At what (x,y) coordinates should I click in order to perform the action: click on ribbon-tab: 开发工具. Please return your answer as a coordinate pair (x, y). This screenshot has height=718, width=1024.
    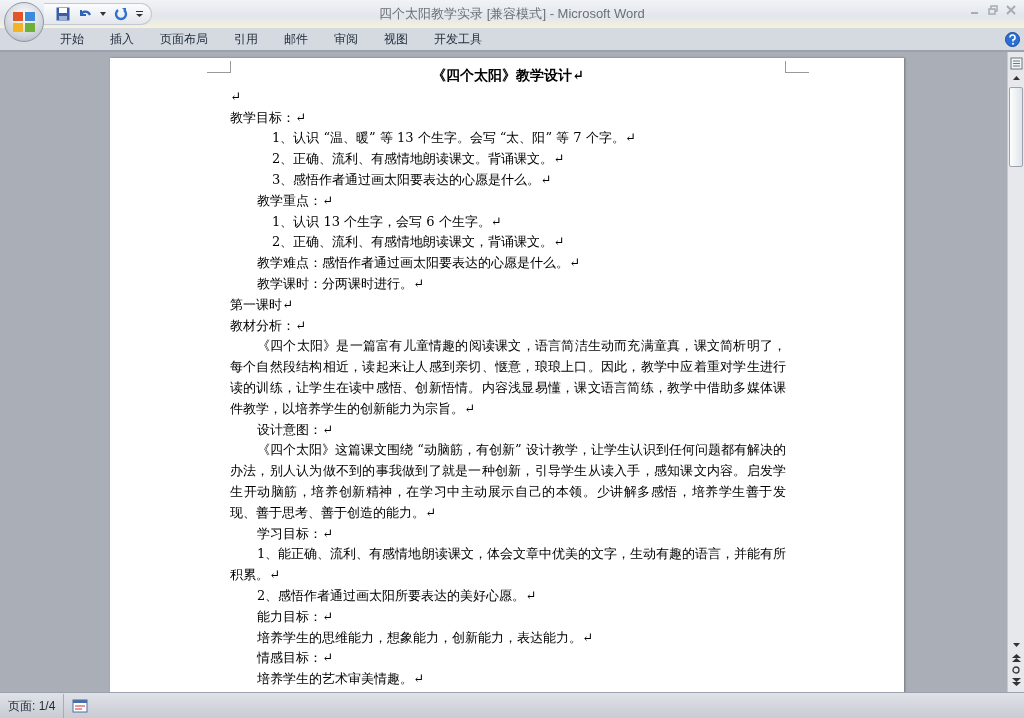
    Looking at the image, I should click on (458, 39).